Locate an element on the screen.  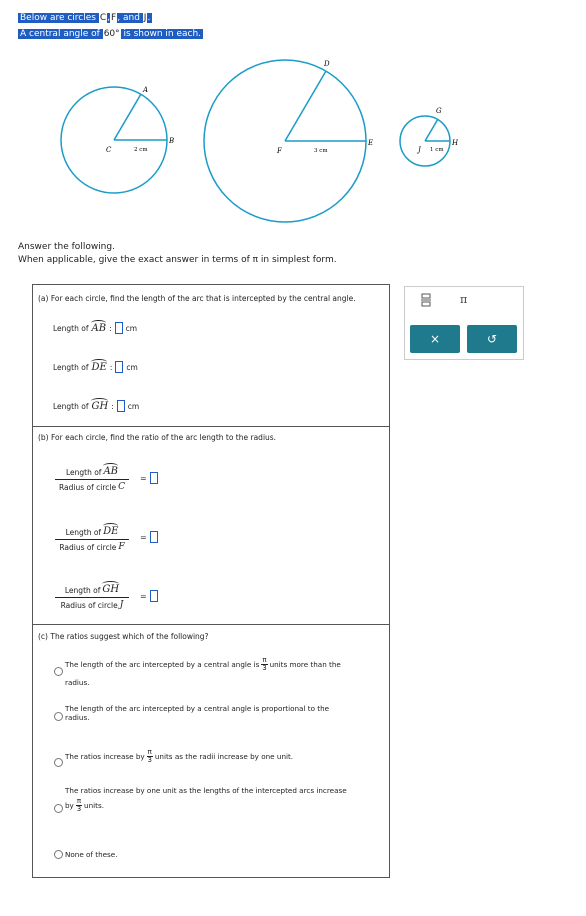
ratio-de-input is located at coordinates (153, 537).